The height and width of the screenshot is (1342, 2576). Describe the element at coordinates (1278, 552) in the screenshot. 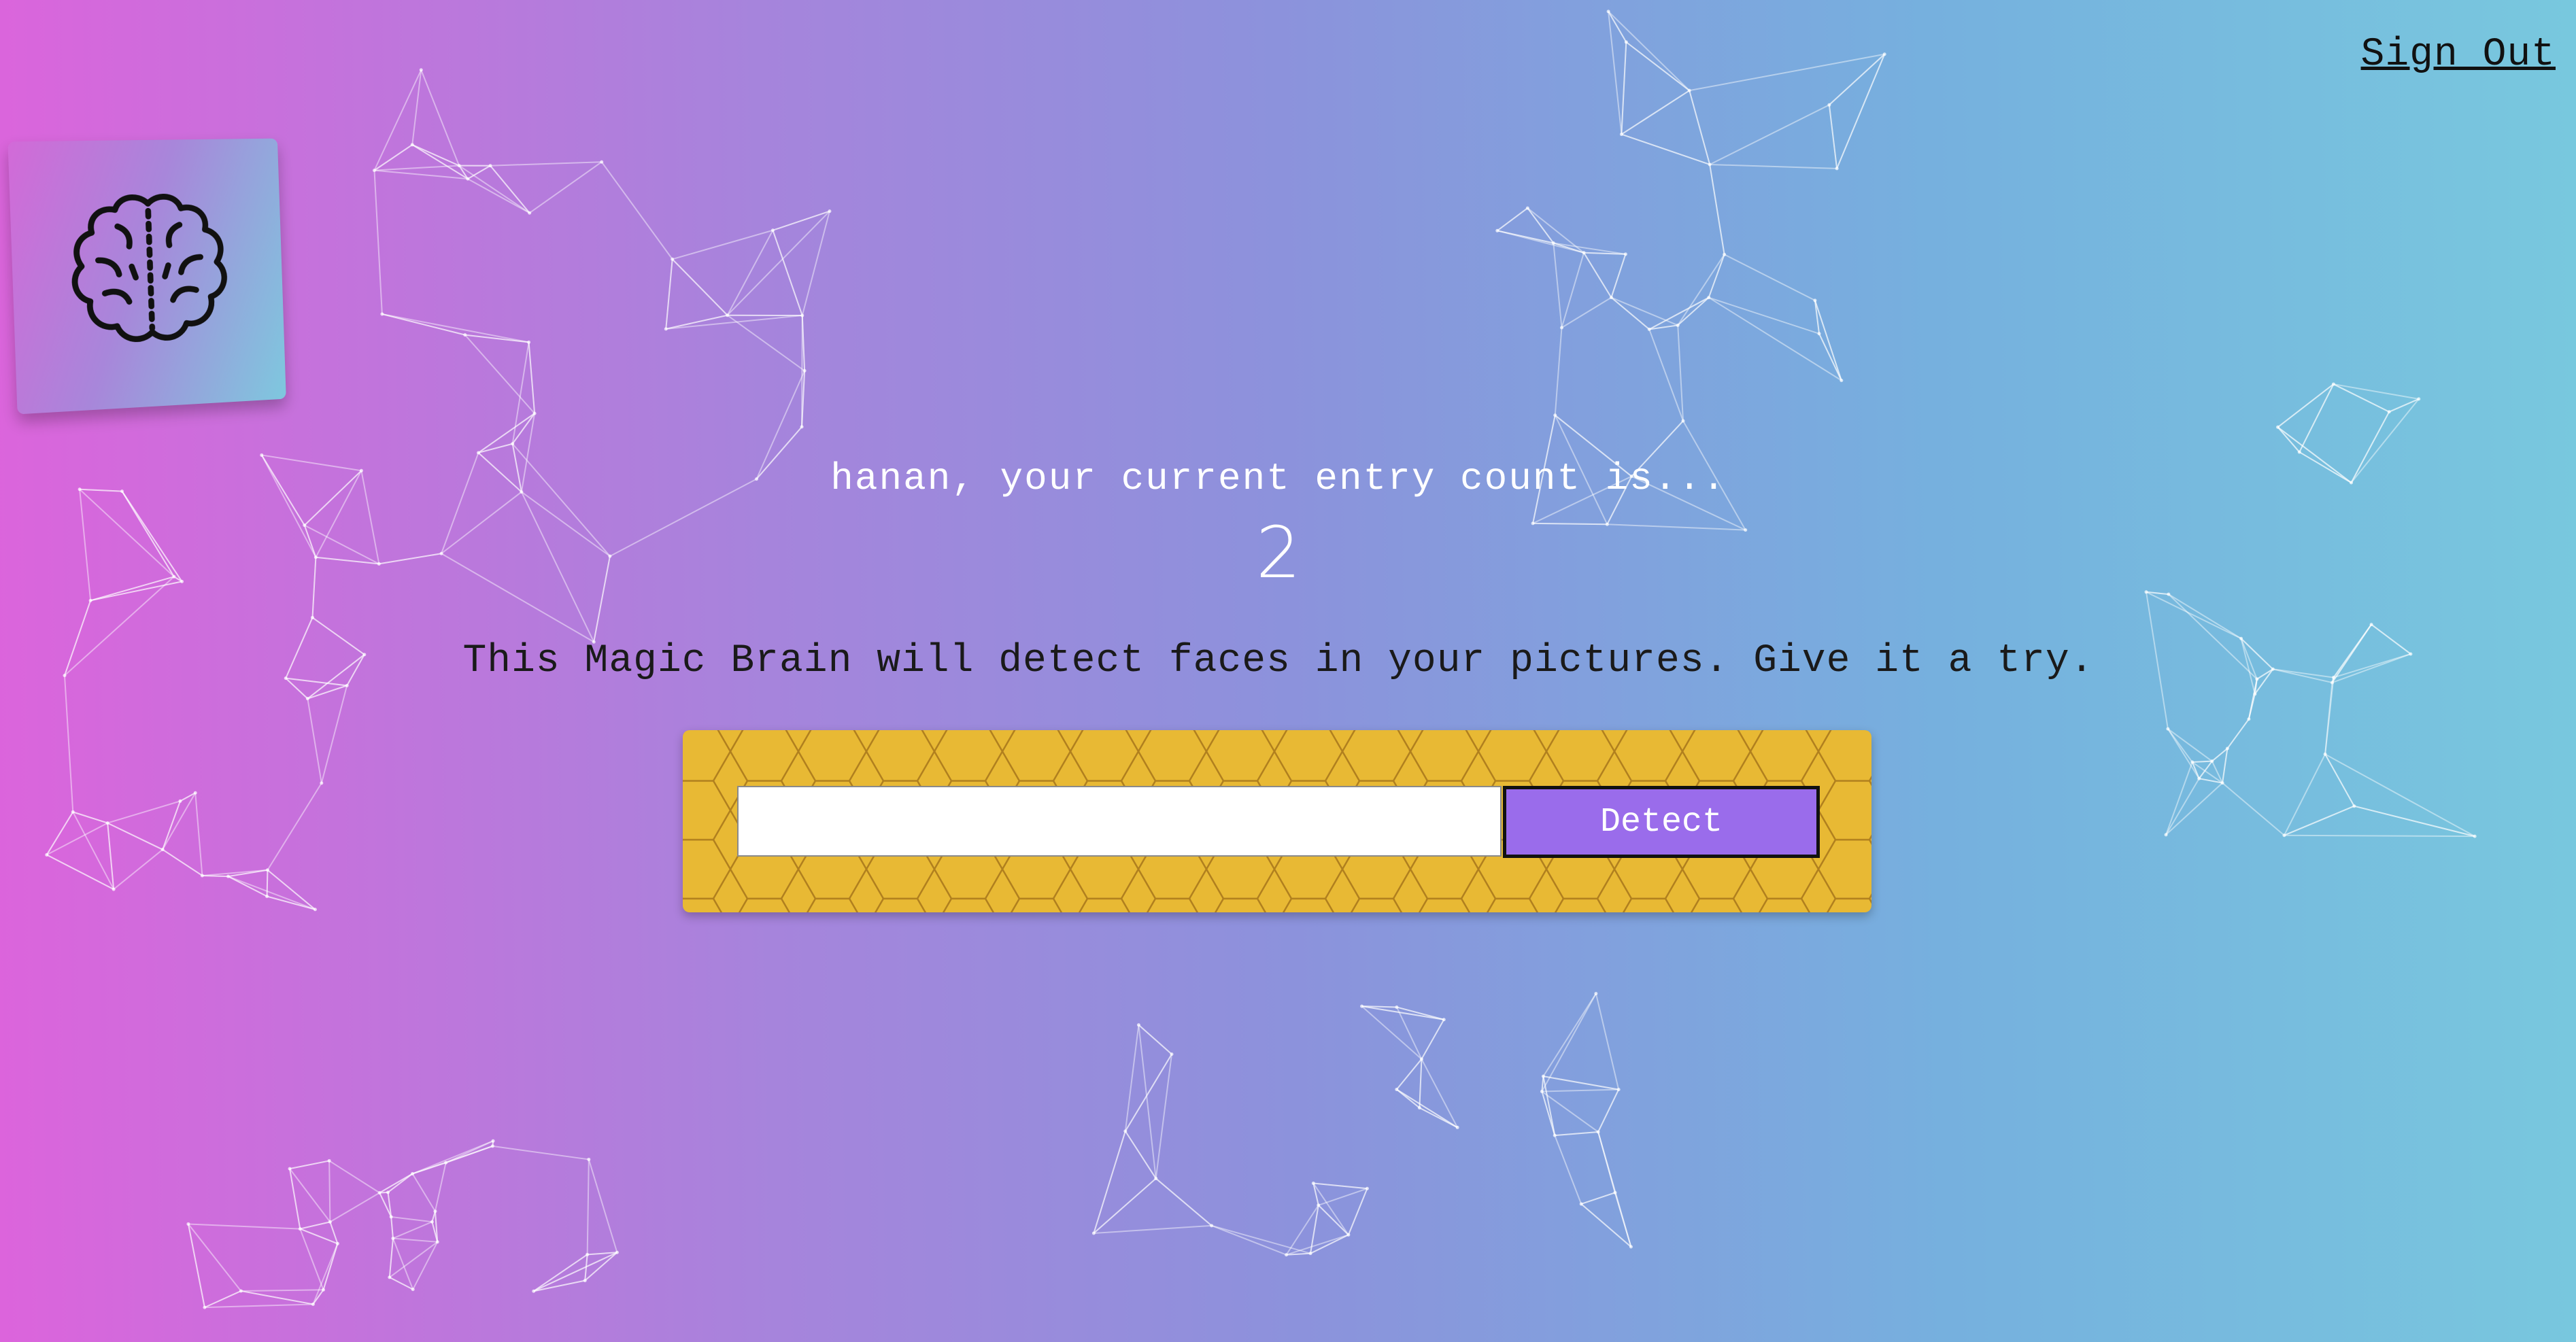

I see `entry-count-value: 2` at that location.